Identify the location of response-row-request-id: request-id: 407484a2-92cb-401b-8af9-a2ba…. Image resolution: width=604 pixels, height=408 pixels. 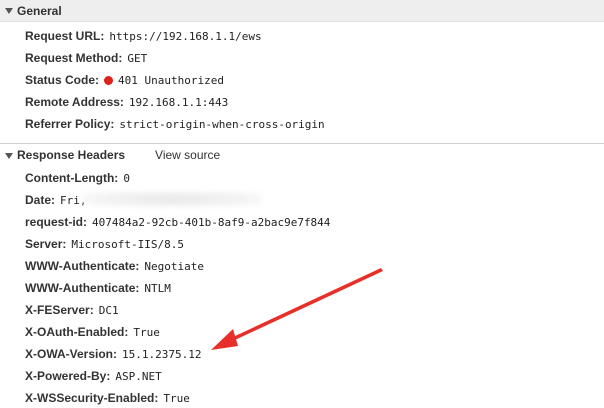
(177, 222).